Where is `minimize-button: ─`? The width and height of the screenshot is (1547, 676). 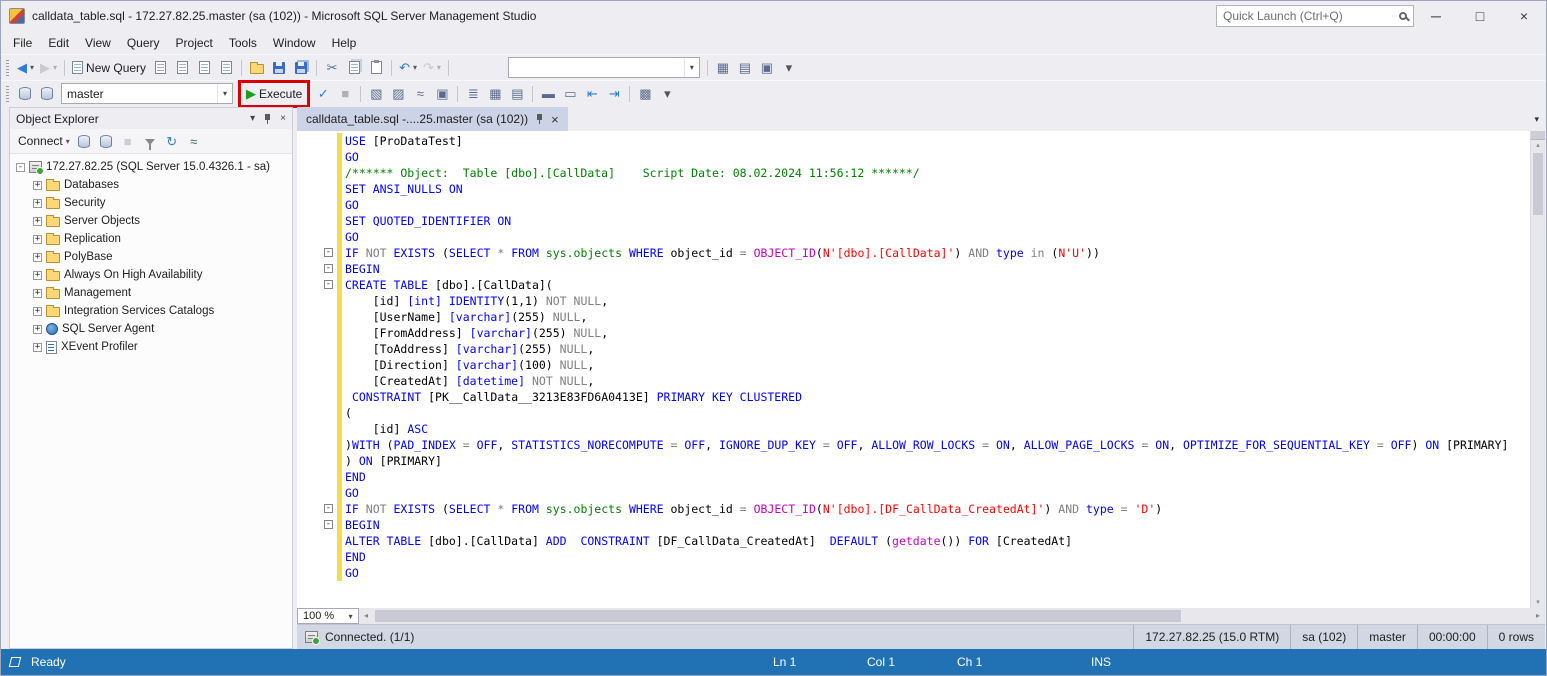 minimize-button: ─ is located at coordinates (1436, 16).